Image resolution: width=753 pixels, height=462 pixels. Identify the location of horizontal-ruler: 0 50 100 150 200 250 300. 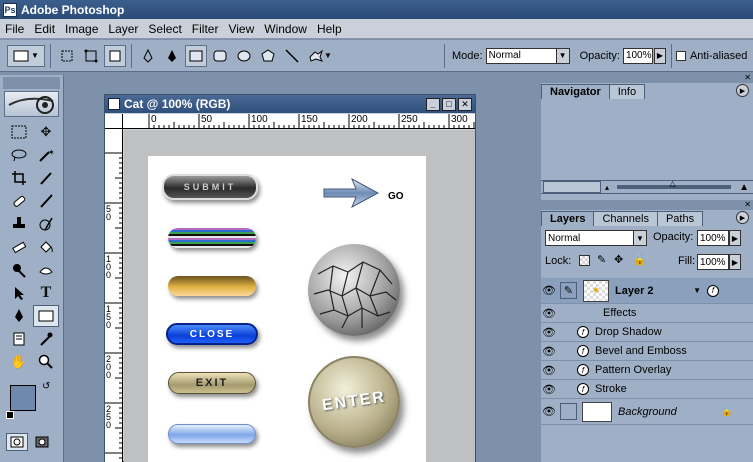
(299, 121).